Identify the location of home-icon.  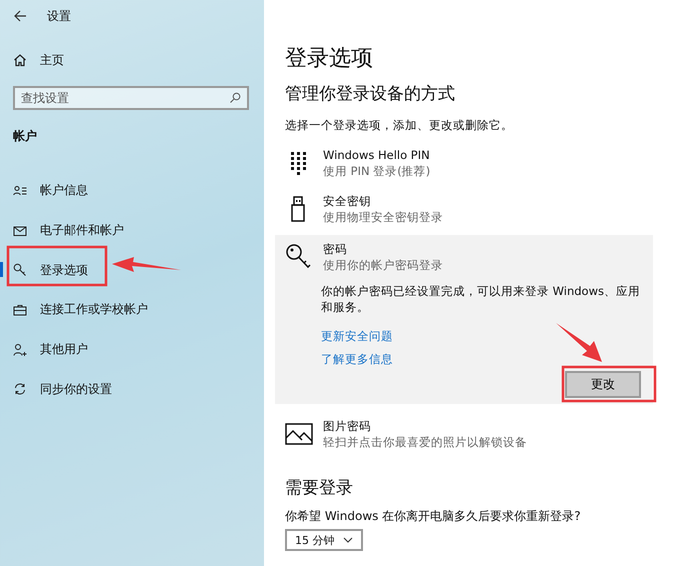
(20, 60).